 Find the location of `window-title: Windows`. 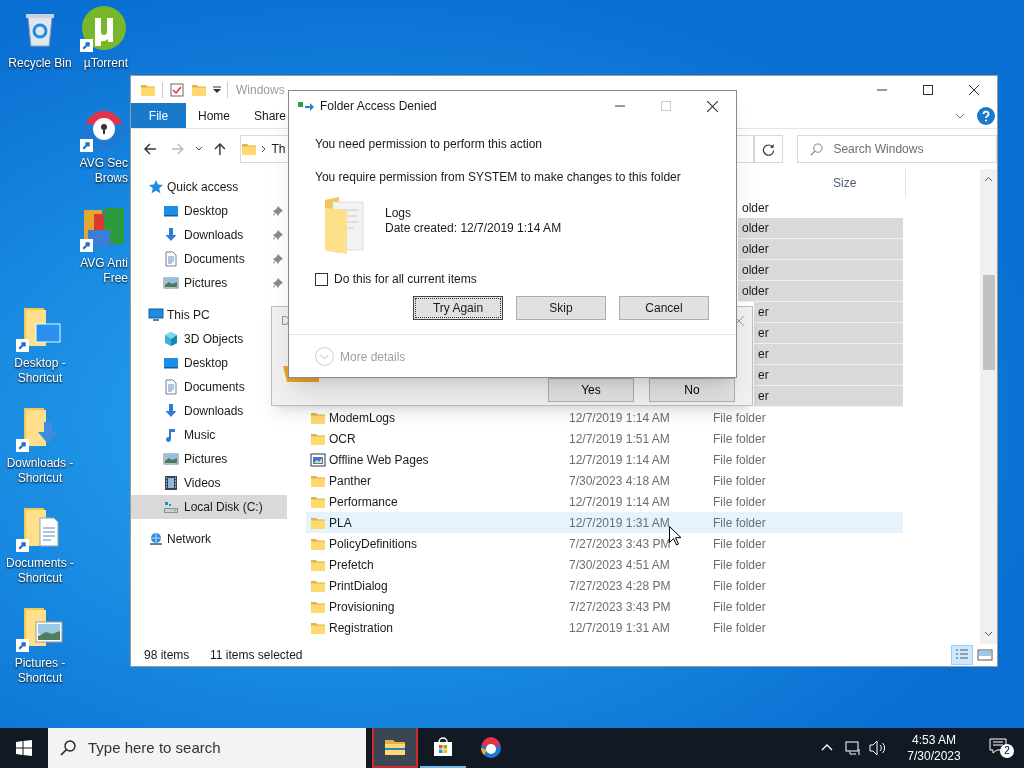

window-title: Windows is located at coordinates (260, 90).